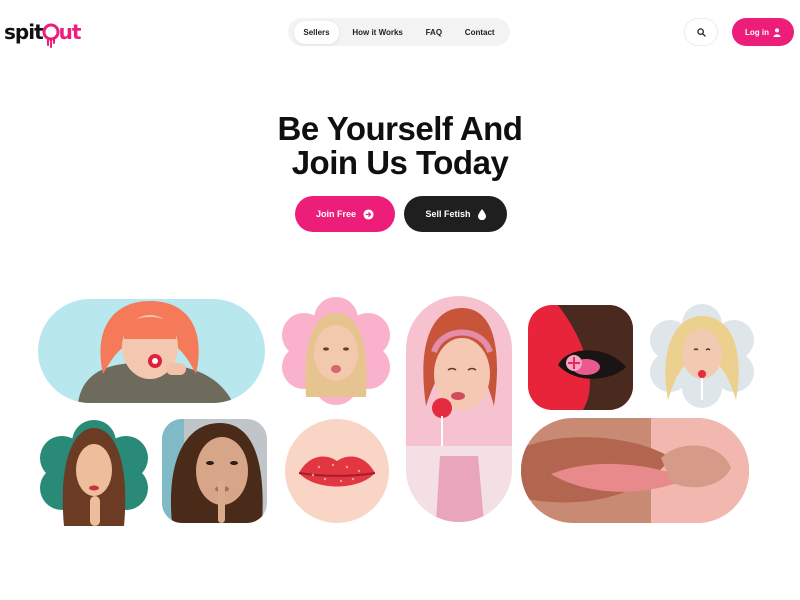  What do you see at coordinates (368, 214) in the screenshot?
I see `arrow-right-circle-icon` at bounding box center [368, 214].